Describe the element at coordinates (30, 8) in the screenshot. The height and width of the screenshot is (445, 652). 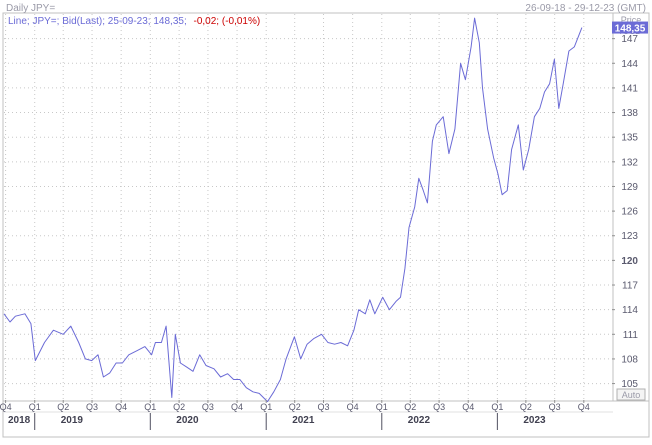
I see `chart-title: Daily JPY=` at that location.